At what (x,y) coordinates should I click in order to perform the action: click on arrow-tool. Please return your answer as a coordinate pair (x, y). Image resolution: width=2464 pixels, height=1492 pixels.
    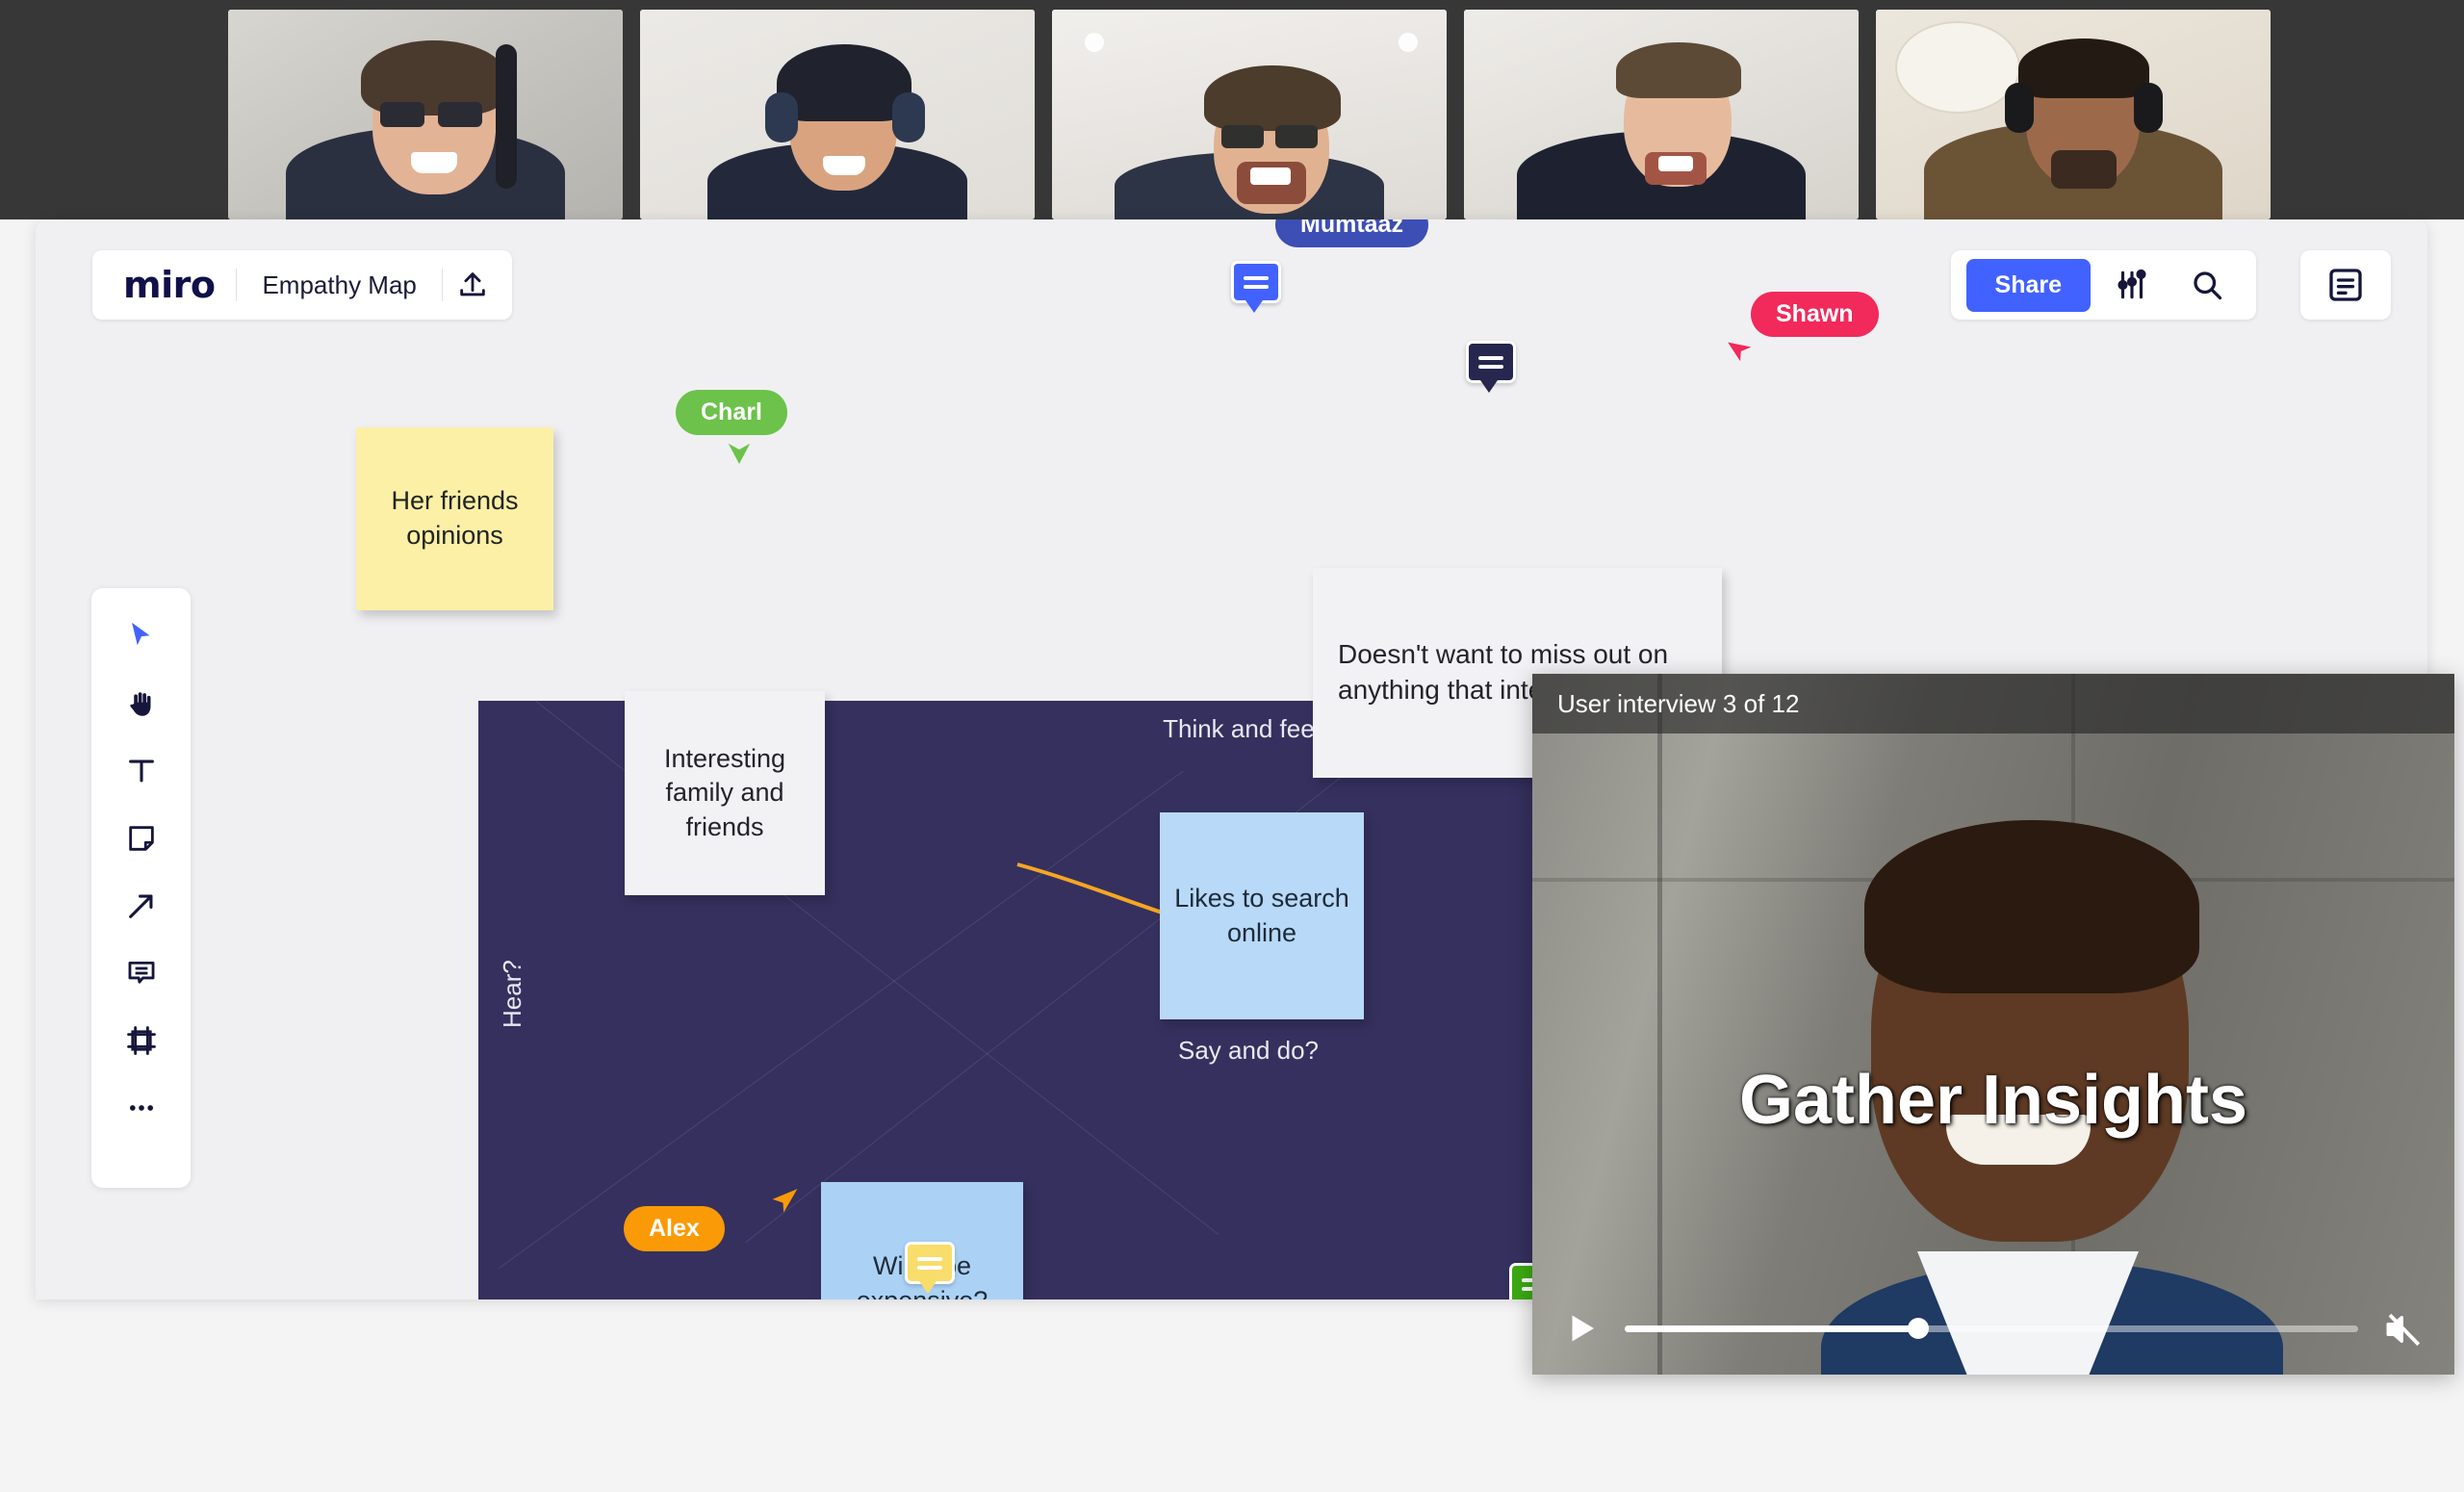
    Looking at the image, I should click on (141, 906).